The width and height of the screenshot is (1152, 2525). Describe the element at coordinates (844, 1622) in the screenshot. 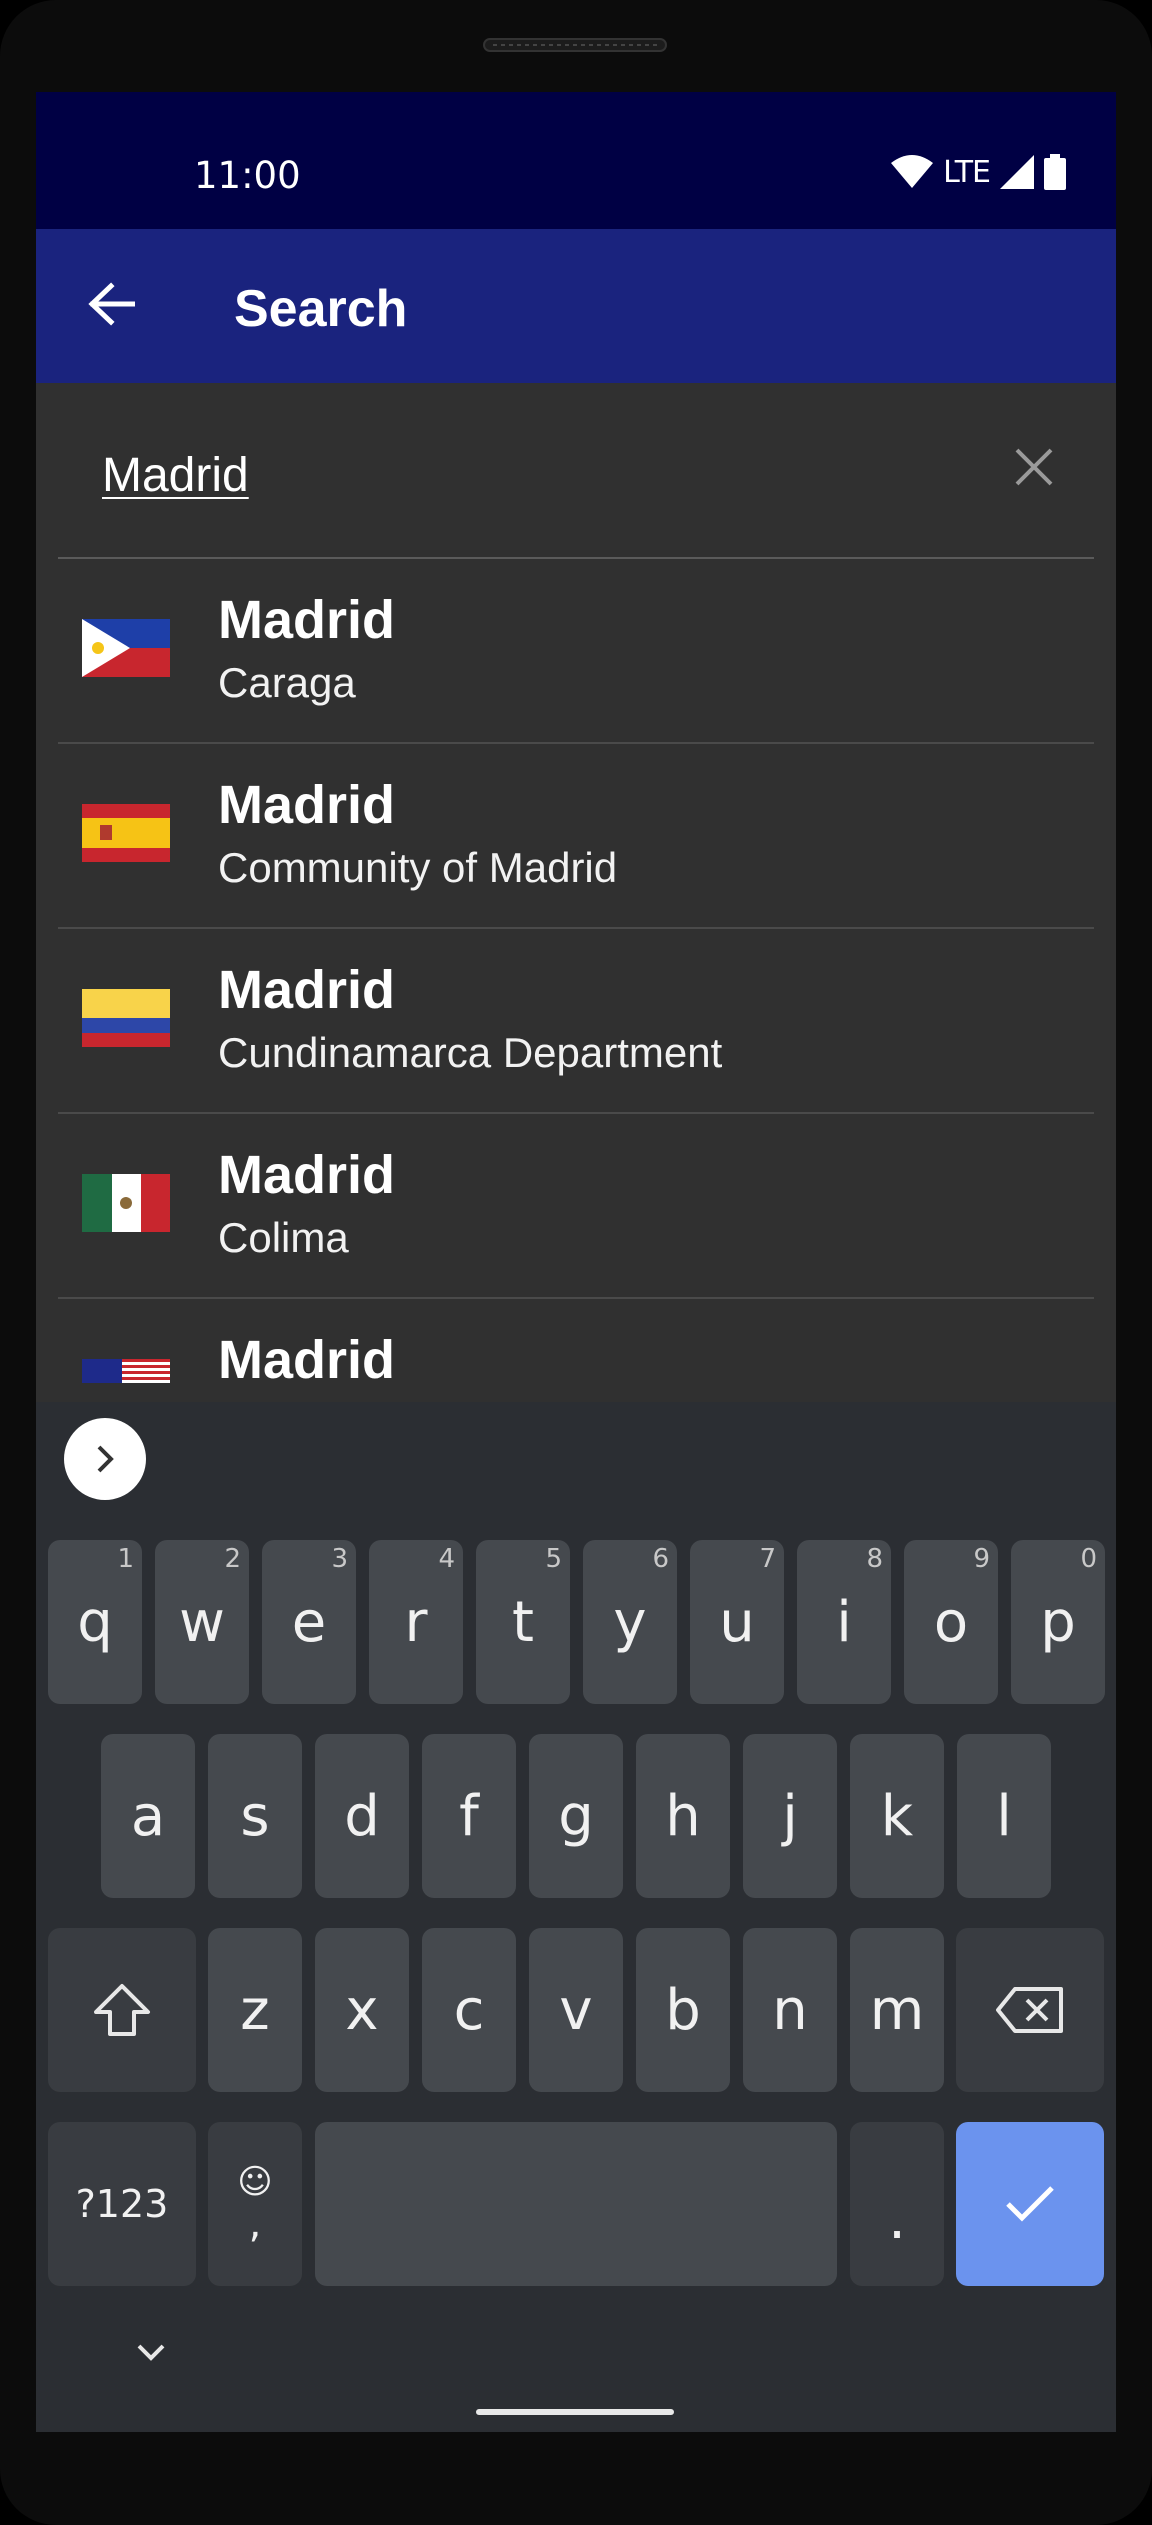

I see `key-i: i8` at that location.